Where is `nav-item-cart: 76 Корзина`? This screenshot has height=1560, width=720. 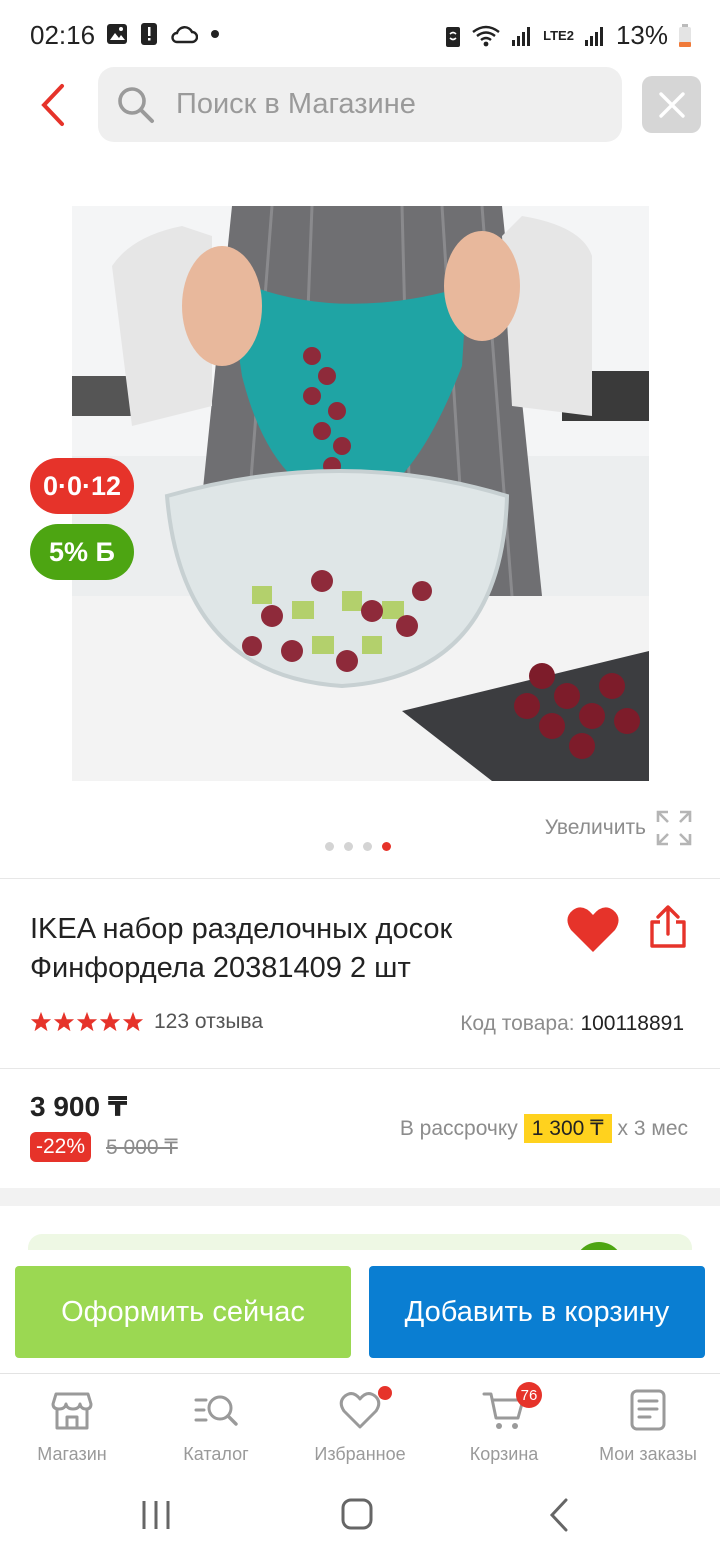 nav-item-cart: 76 Корзина is located at coordinates (504, 1428).